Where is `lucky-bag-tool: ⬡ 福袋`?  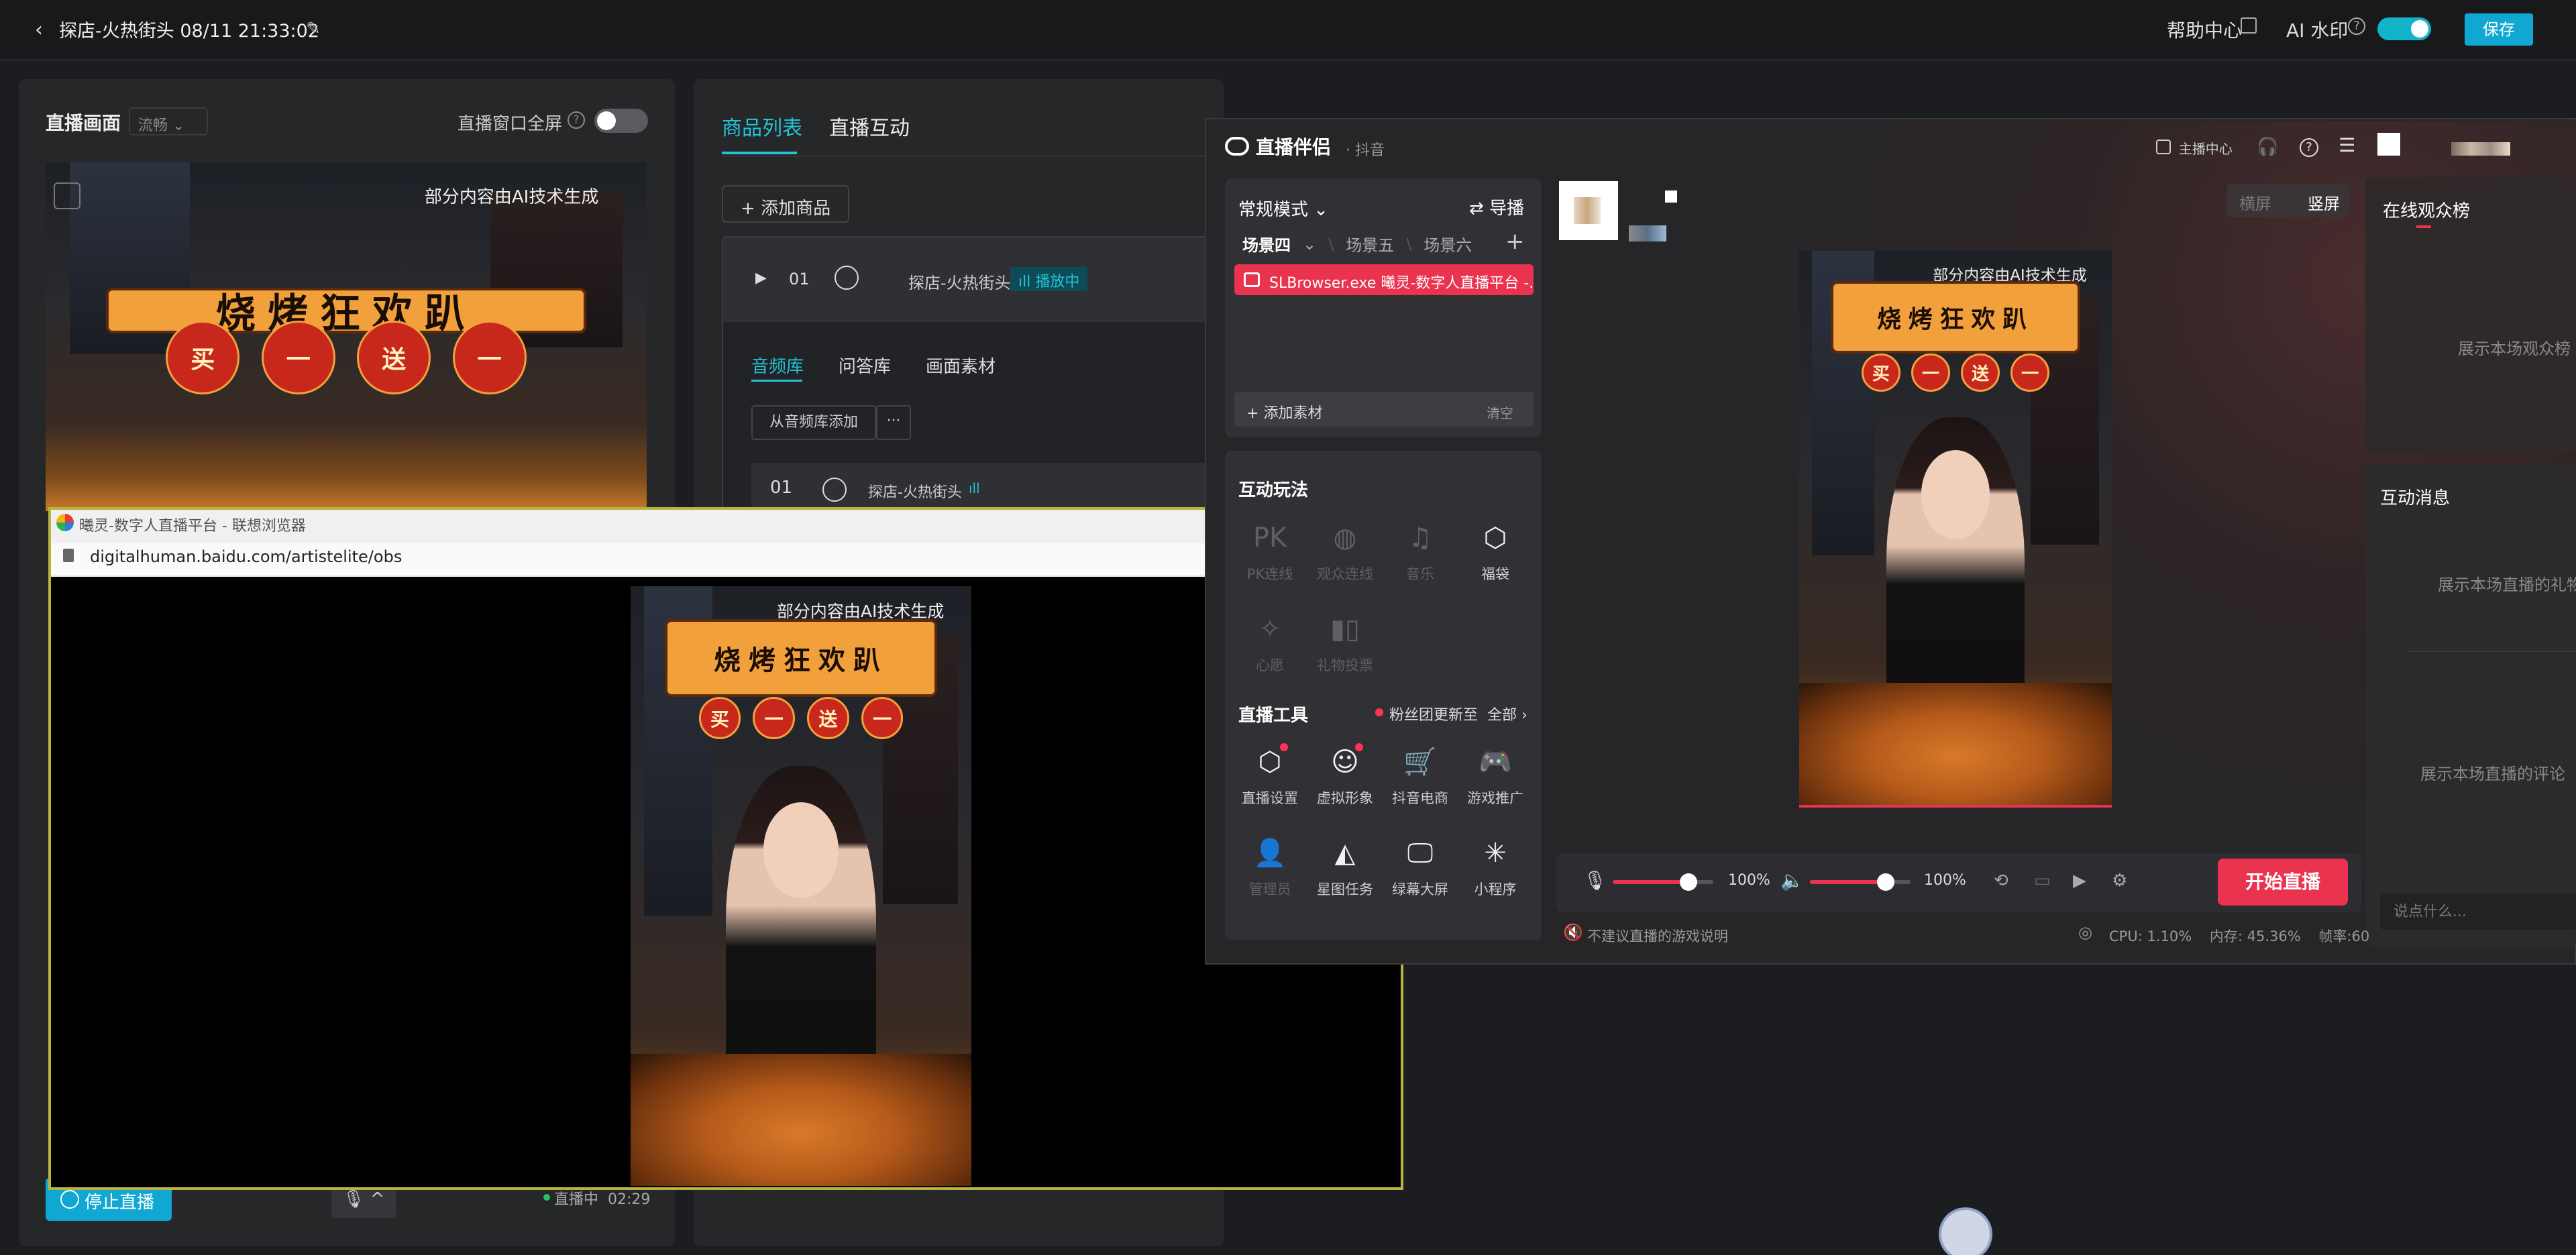
lucky-bag-tool: ⬡ 福袋 is located at coordinates (1495, 552).